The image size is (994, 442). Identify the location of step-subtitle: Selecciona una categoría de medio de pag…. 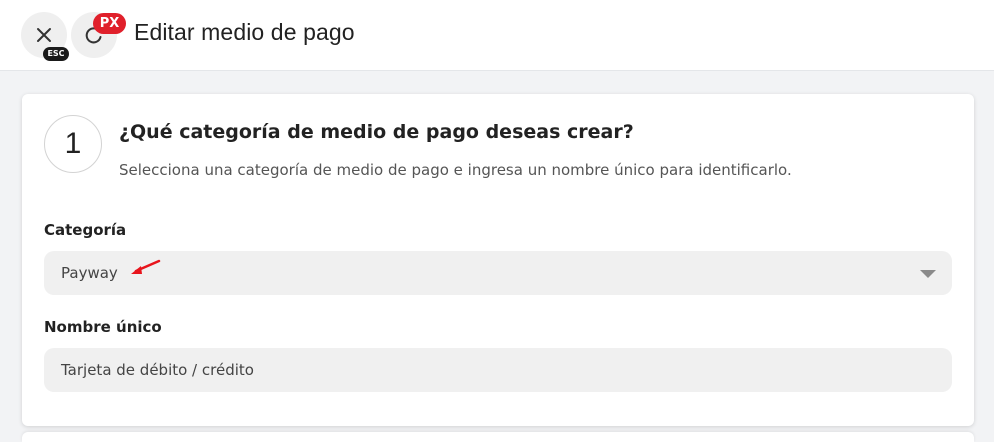
(455, 170).